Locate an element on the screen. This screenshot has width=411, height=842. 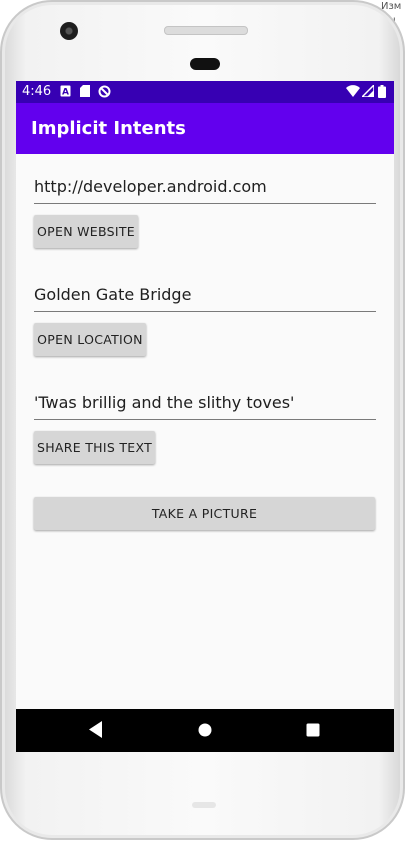
bottom-microphone is located at coordinates (204, 805).